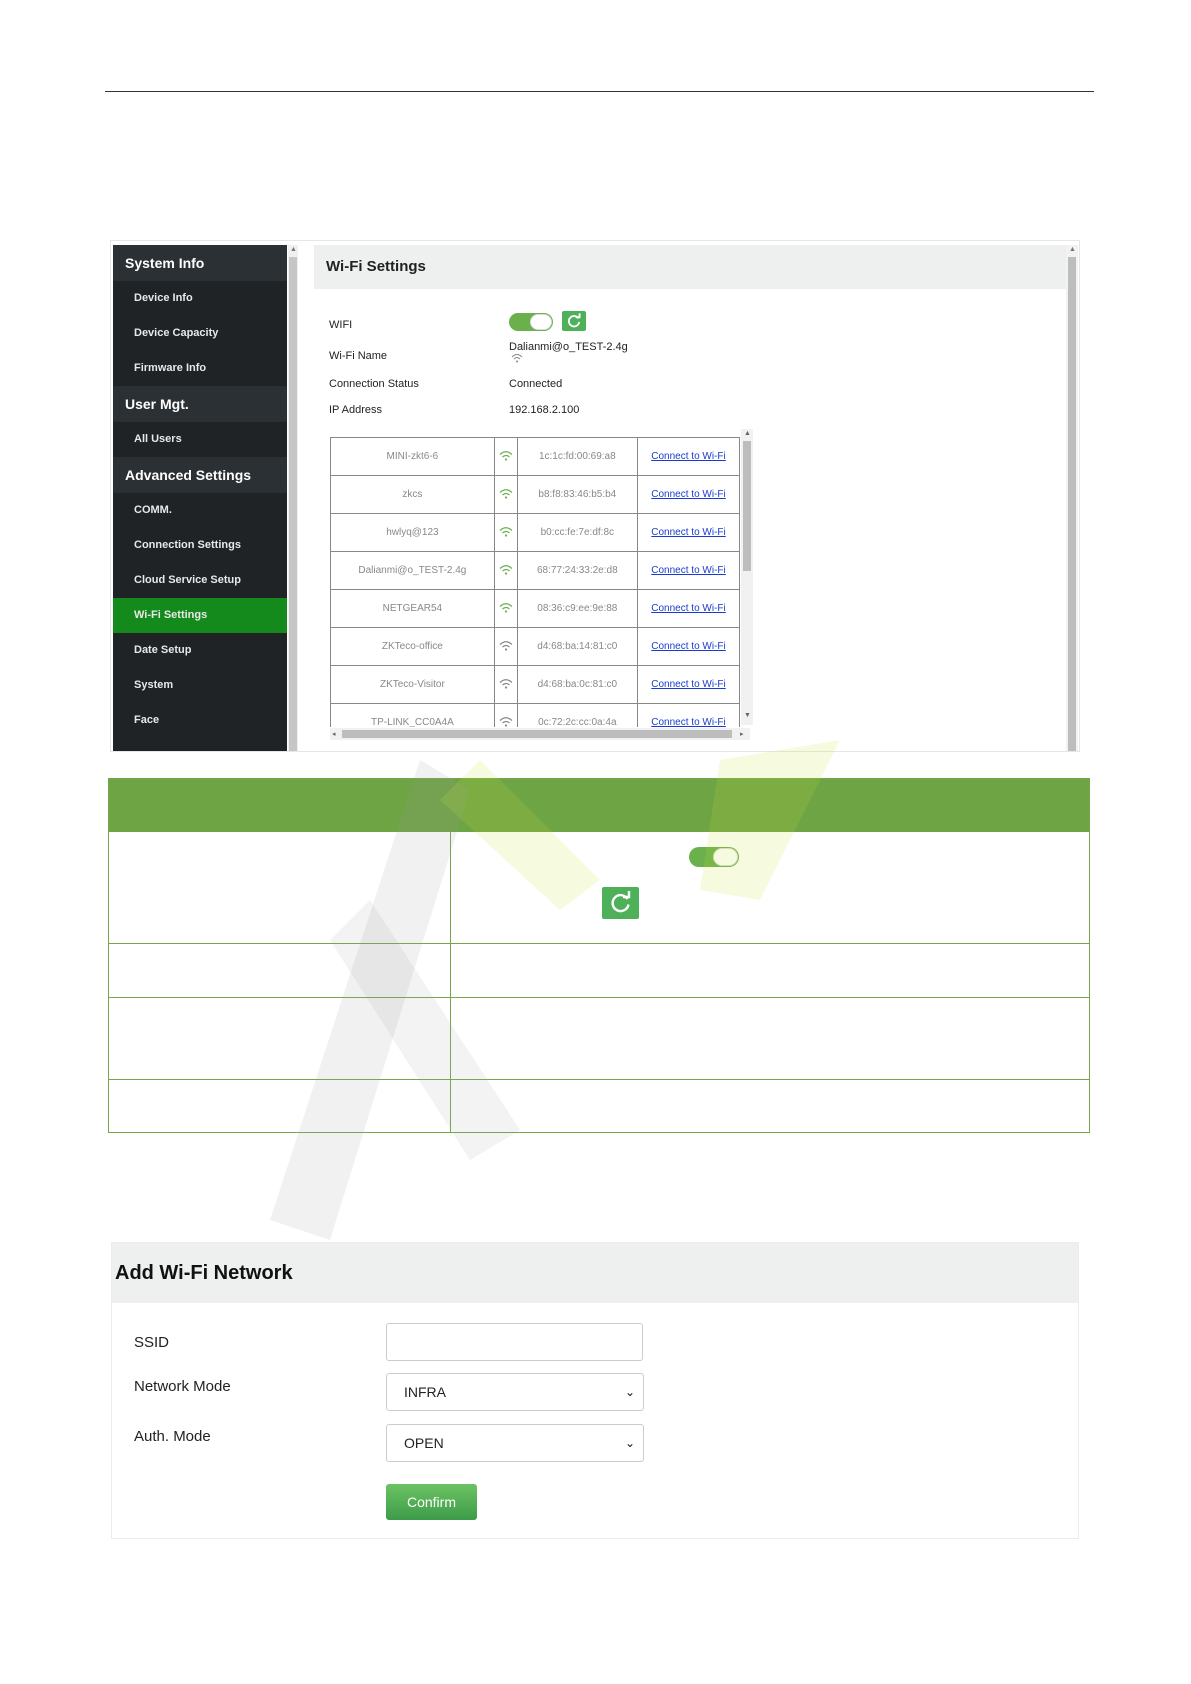 The image size is (1191, 1684). Describe the element at coordinates (200, 439) in the screenshot. I see `sidebar-item-all-users: All Users` at that location.